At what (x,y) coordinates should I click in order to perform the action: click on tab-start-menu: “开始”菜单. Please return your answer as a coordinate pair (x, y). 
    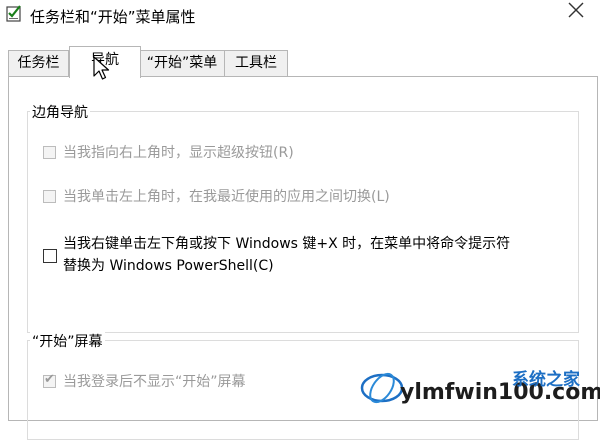
    Looking at the image, I should click on (182, 63).